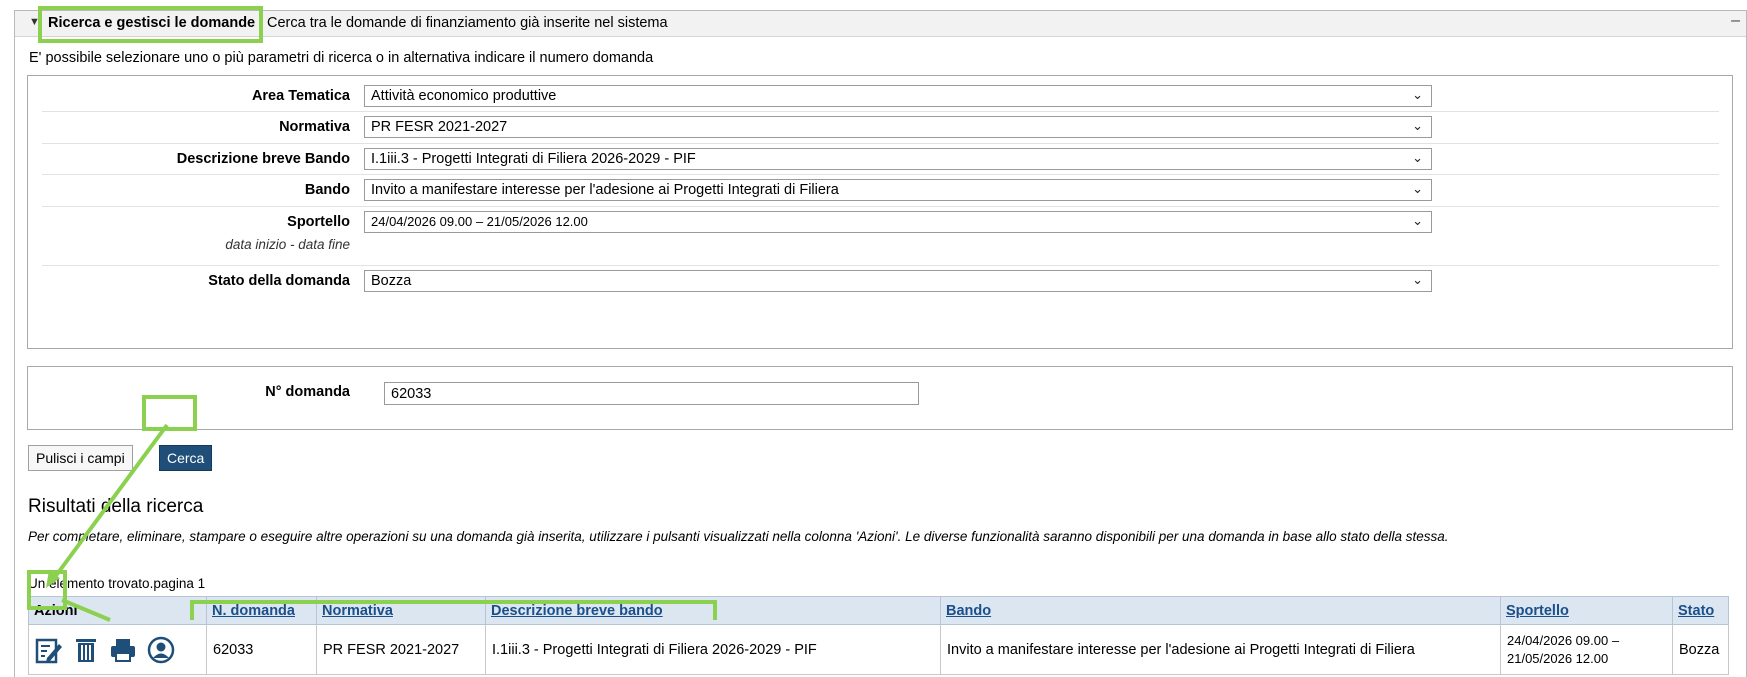 This screenshot has width=1747, height=677. Describe the element at coordinates (307, 392) in the screenshot. I see `numero-domanda-label: N° domanda` at that location.